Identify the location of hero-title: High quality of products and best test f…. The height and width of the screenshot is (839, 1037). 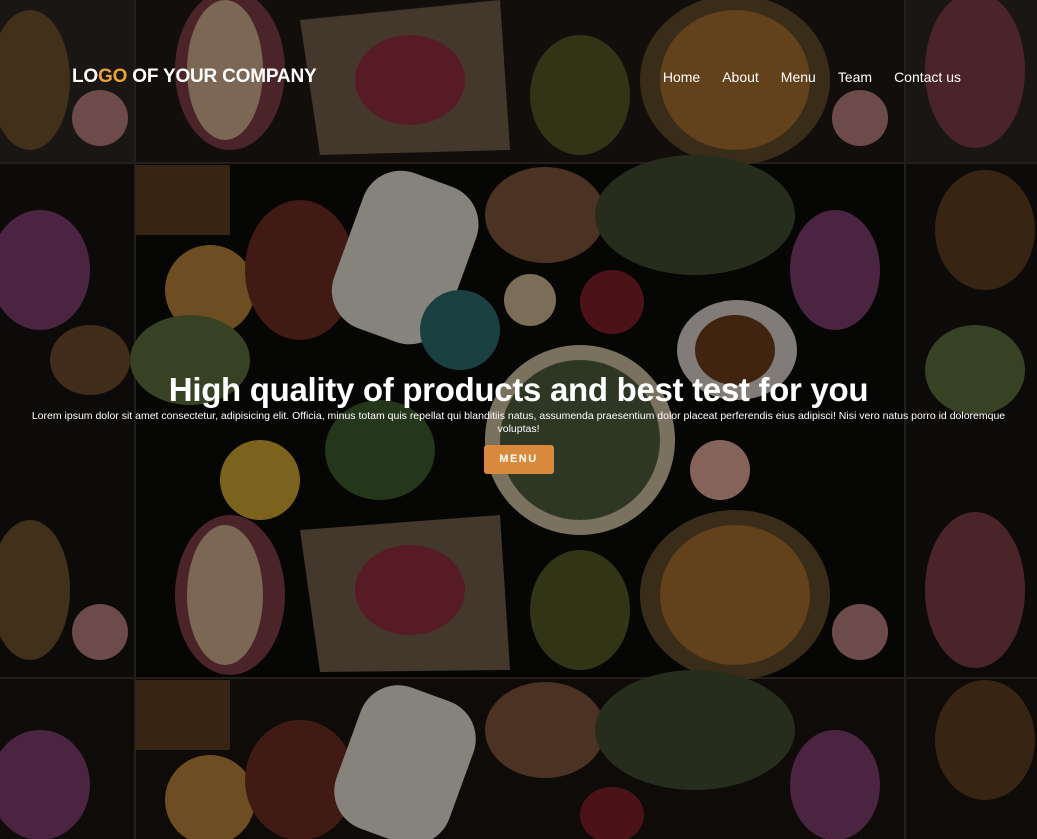
(518, 389).